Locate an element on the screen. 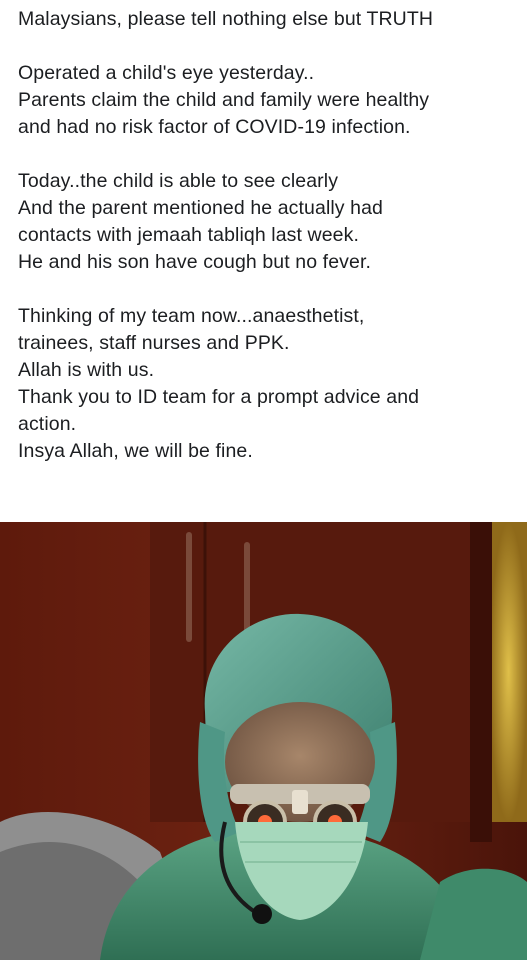  post-line: He and his son have cough but no fever. is located at coordinates (194, 262).